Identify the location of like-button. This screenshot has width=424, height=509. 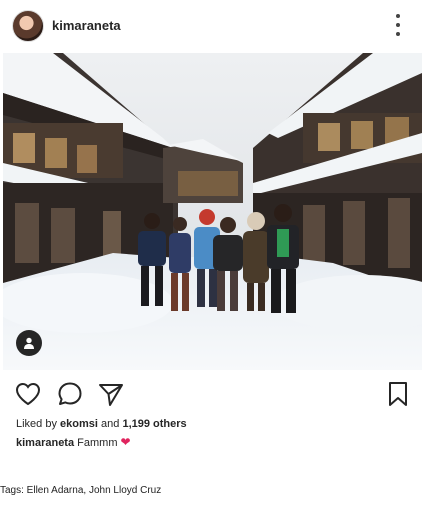
(28, 394).